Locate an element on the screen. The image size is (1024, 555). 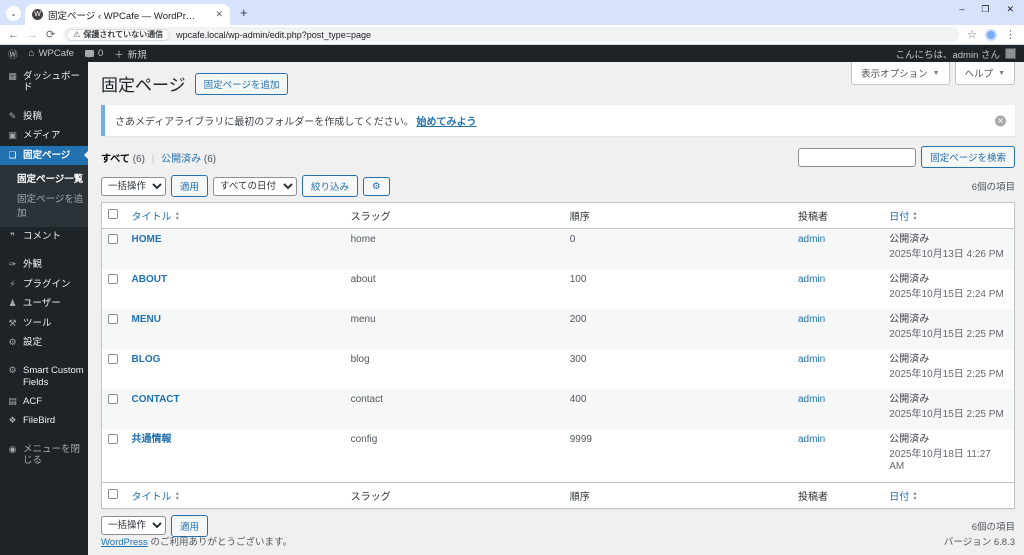
sidebar-subitem-page-list: 固定ページ一覧 is located at coordinates (44, 178).